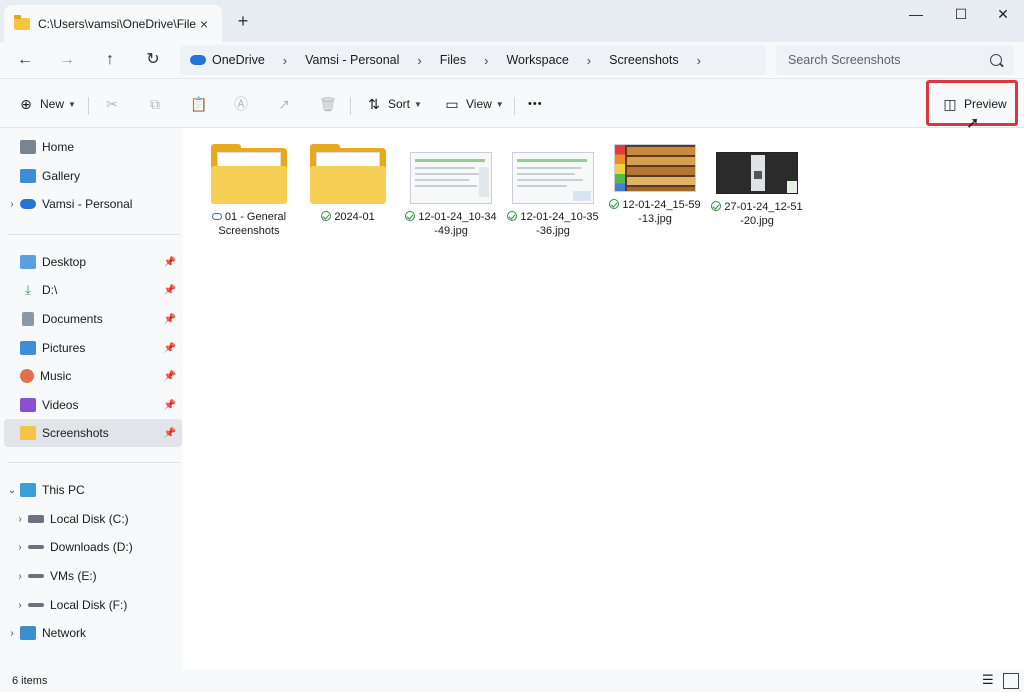 Image resolution: width=1024 pixels, height=692 pixels. What do you see at coordinates (155, 104) in the screenshot?
I see `copy-icon: ⧉` at bounding box center [155, 104].